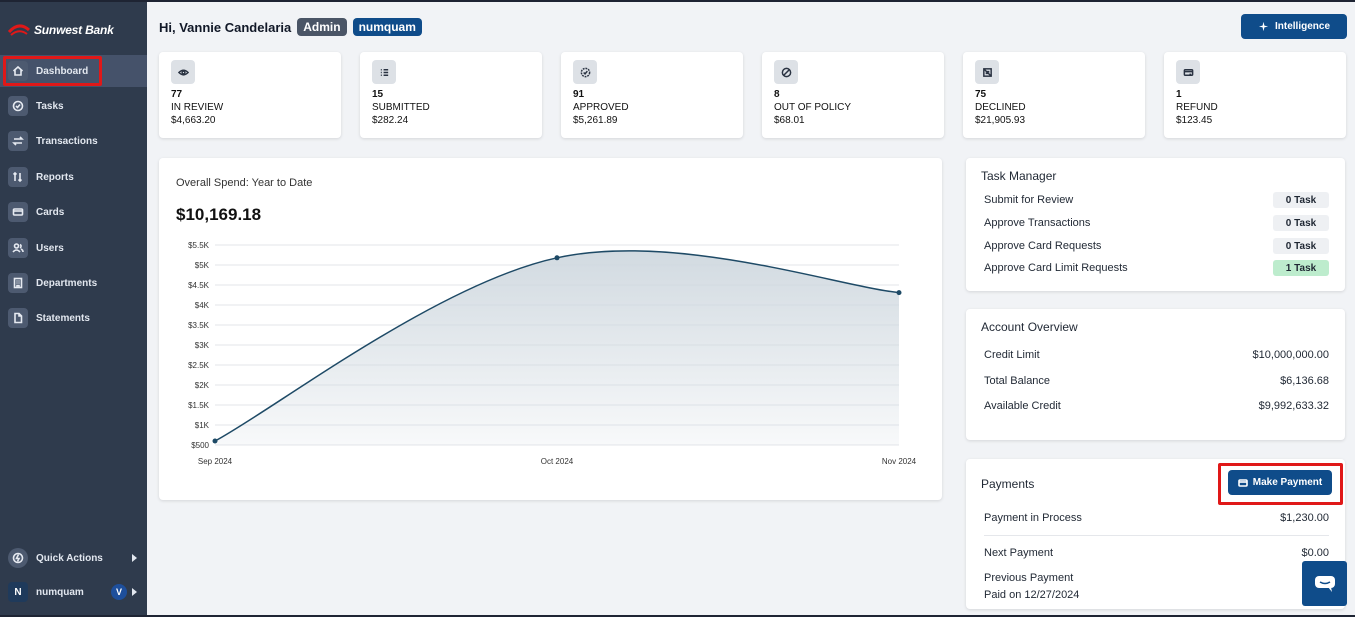 This screenshot has height=617, width=1355. I want to click on sidebar-item-tasks: Tasks, so click(73, 106).